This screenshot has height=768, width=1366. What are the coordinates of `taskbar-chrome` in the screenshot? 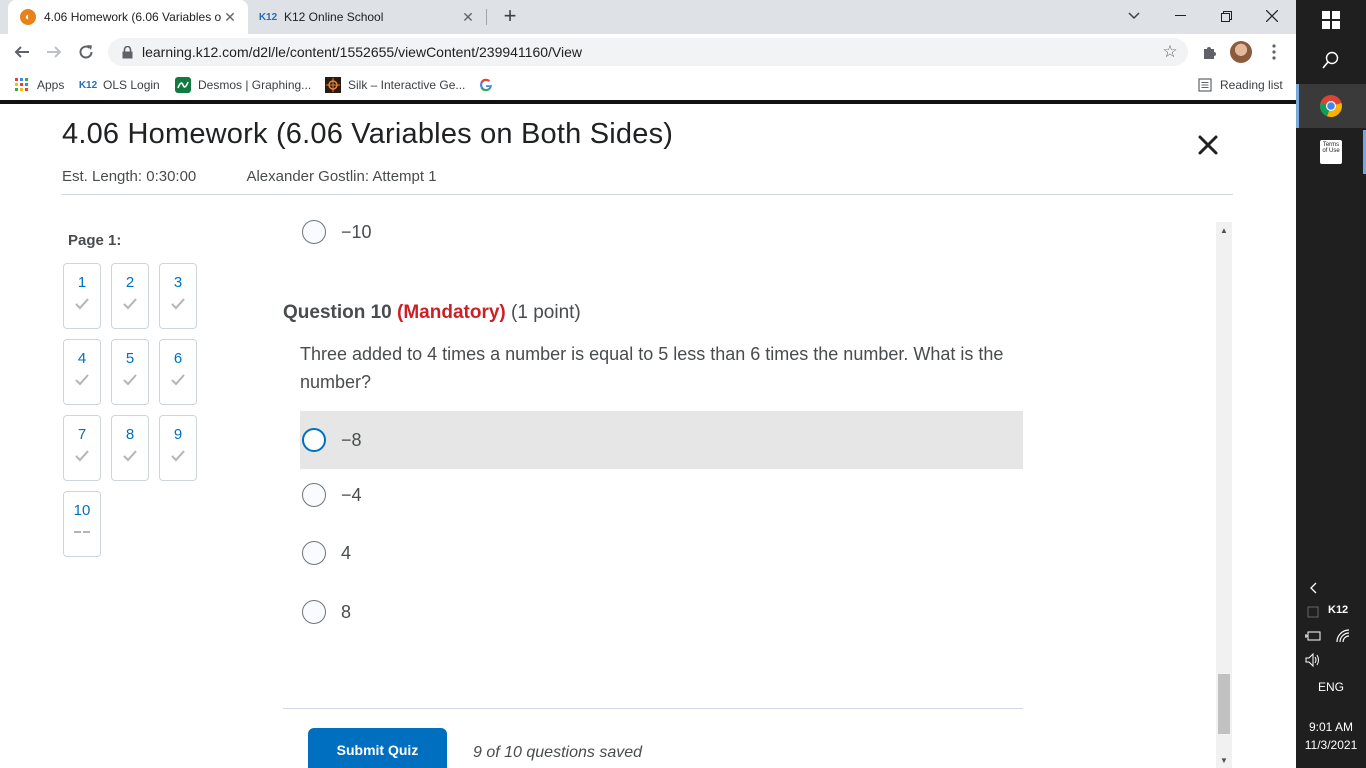 It's located at (1331, 106).